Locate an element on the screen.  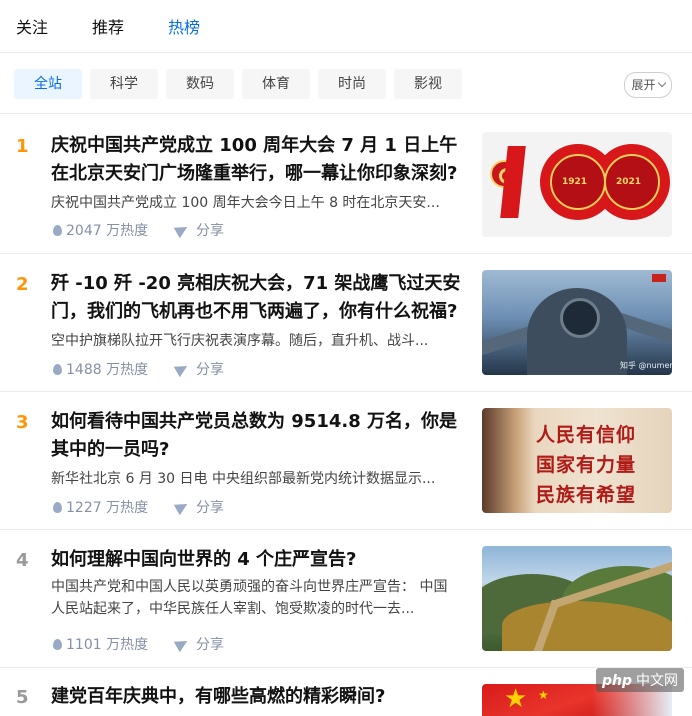
expand-button: 展开 is located at coordinates (648, 85).